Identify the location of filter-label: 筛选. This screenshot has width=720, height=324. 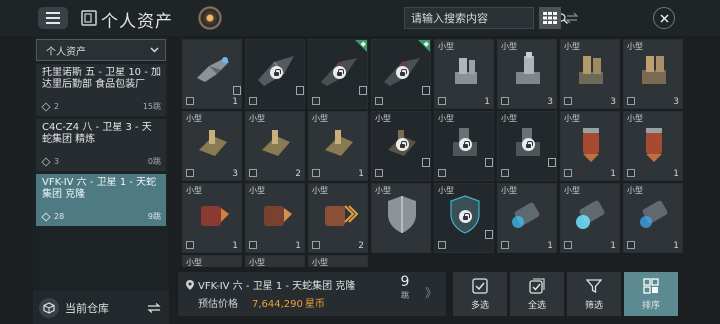
(593, 305).